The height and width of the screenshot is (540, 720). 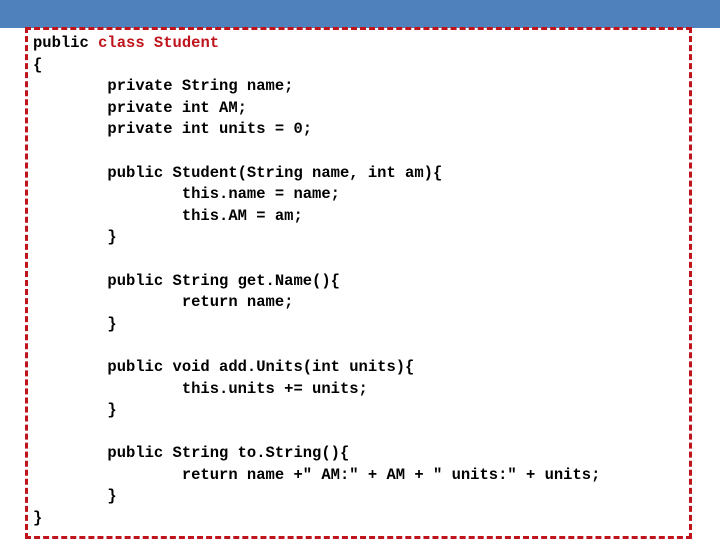 What do you see at coordinates (186, 280) in the screenshot?
I see `code-line: public String get.Name(){` at bounding box center [186, 280].